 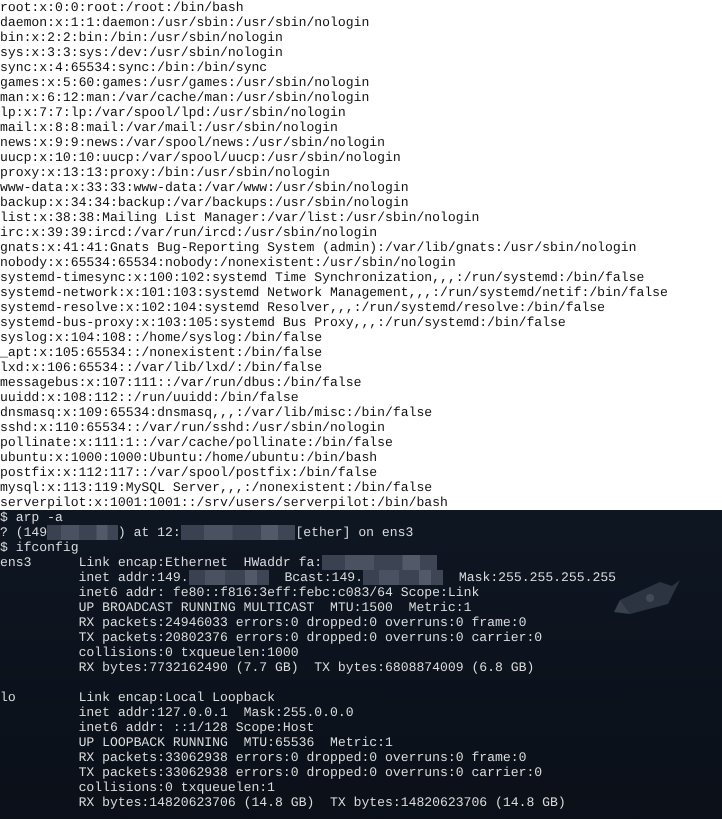 What do you see at coordinates (161, 562) in the screenshot?
I see `terminal-text: ens3 Link encap:Ethernet HWaddr fa:` at bounding box center [161, 562].